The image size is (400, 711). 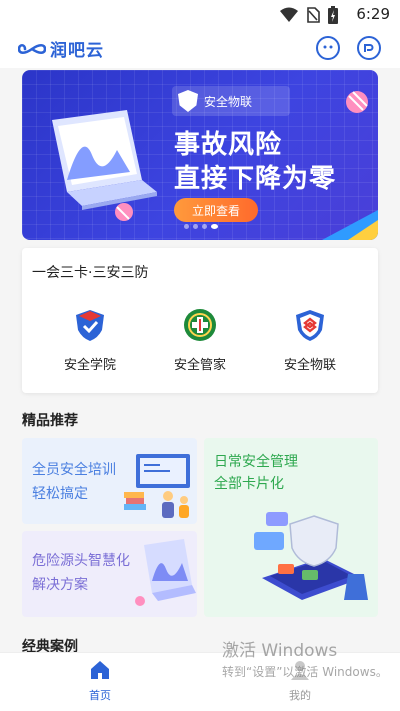 I want to click on logo-text: 润吧云, so click(x=77, y=51).